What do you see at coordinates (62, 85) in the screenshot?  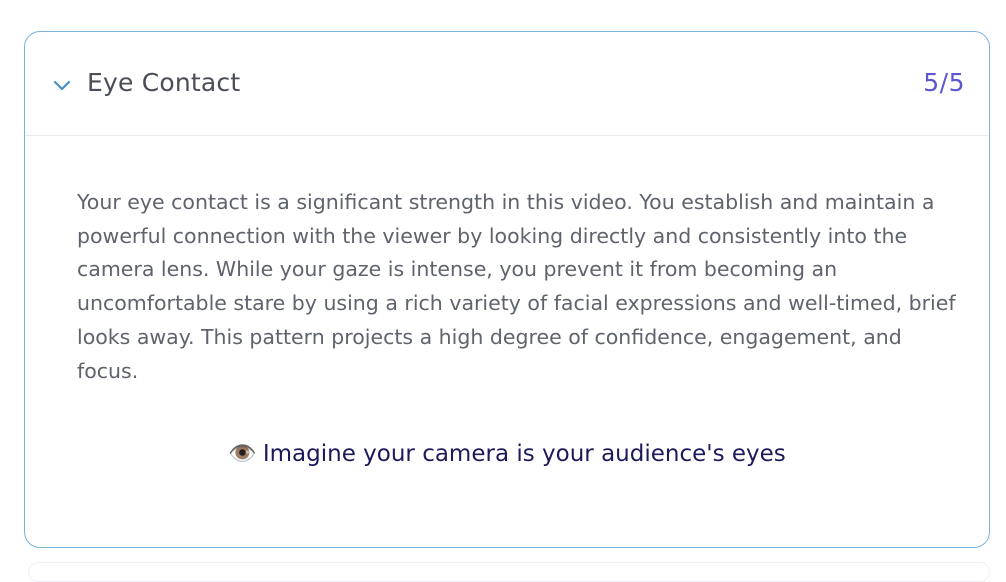 I see `chevron-down-icon` at bounding box center [62, 85].